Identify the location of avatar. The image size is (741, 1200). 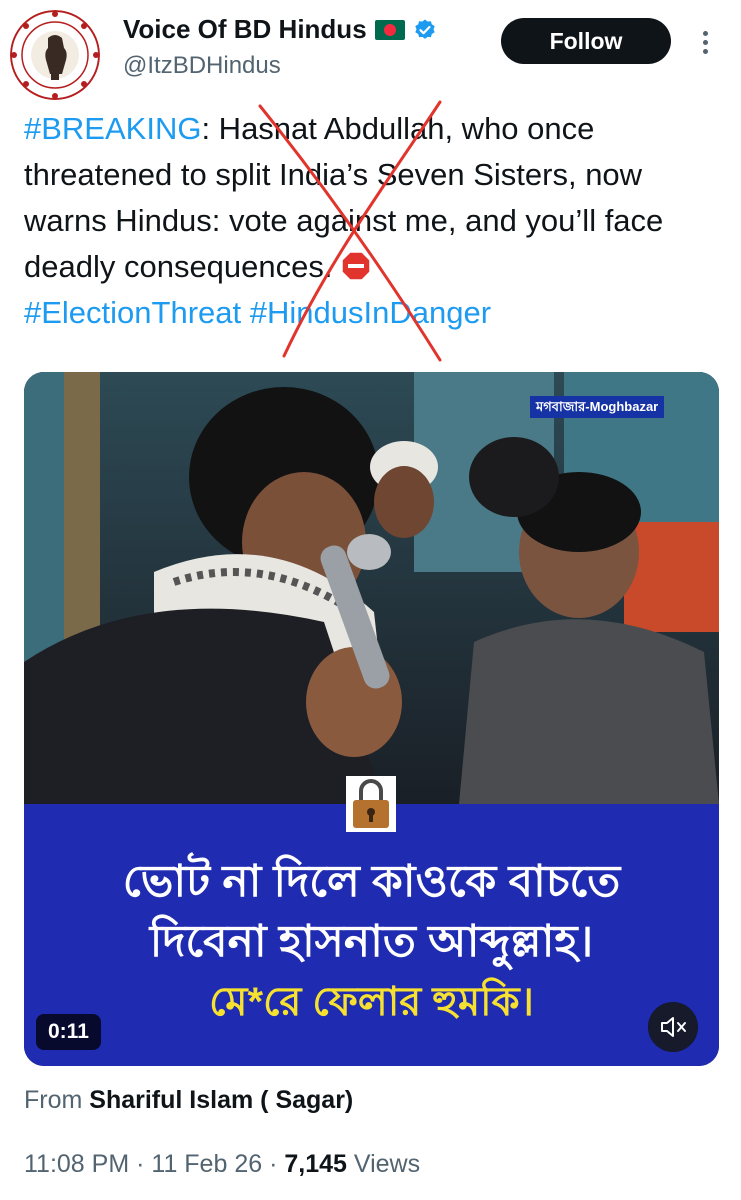
(55, 55).